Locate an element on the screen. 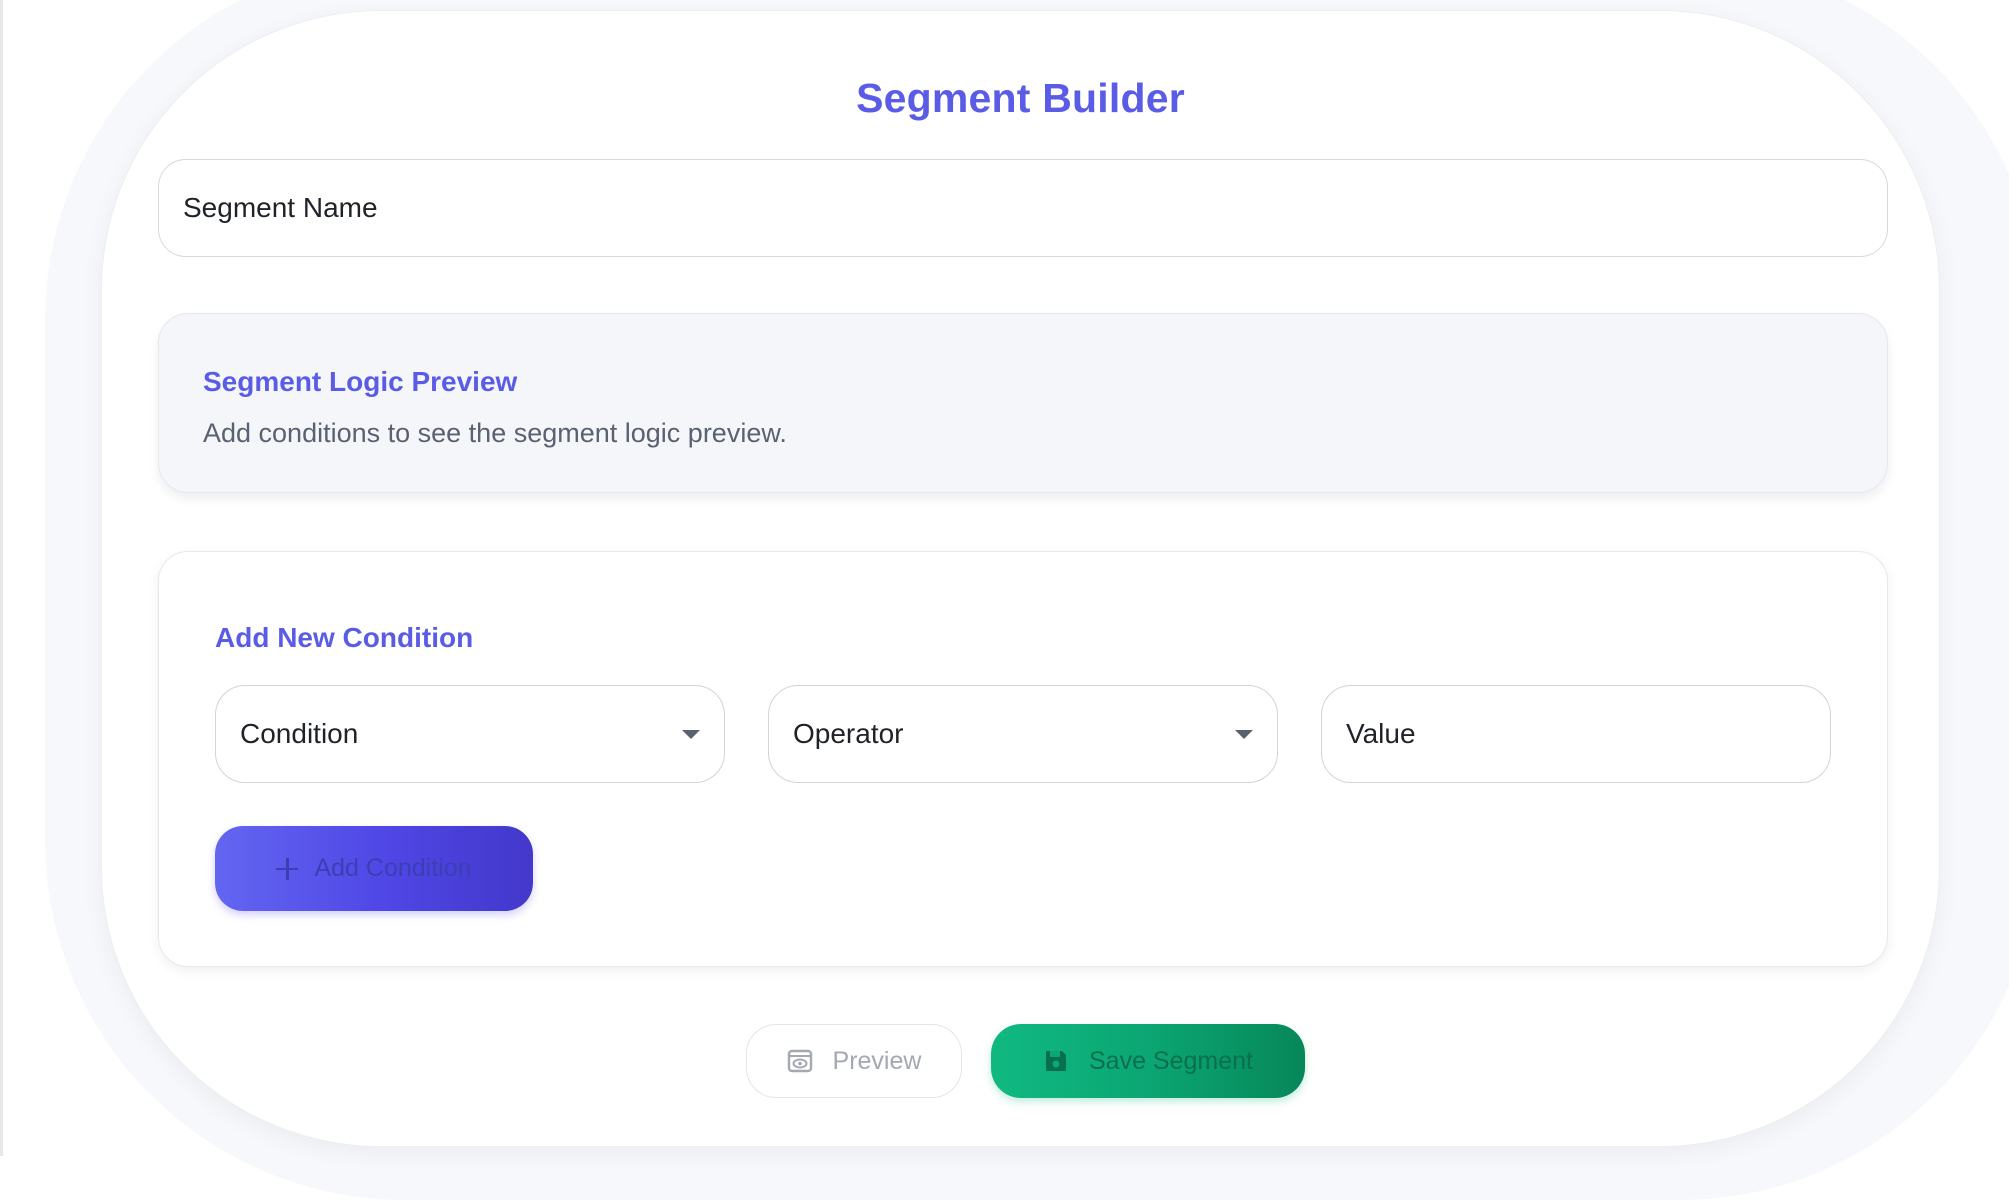 The width and height of the screenshot is (2009, 1200). condition-select-value: Condition is located at coordinates (299, 733).